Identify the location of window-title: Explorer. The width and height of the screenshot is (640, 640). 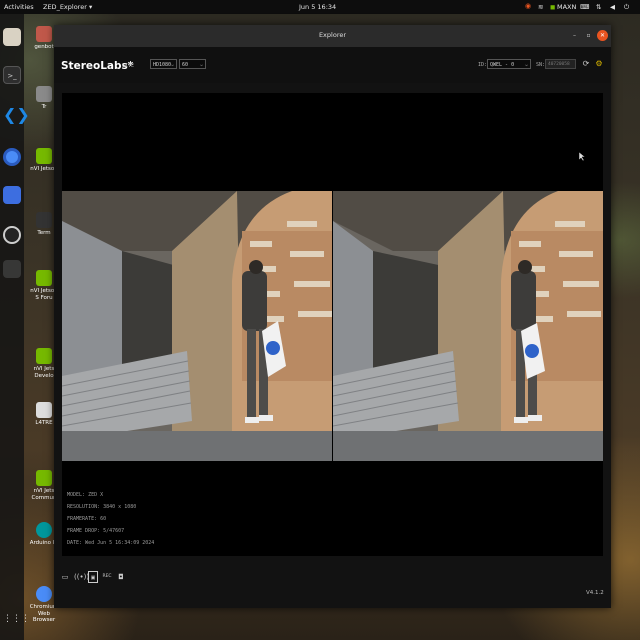
(332, 35).